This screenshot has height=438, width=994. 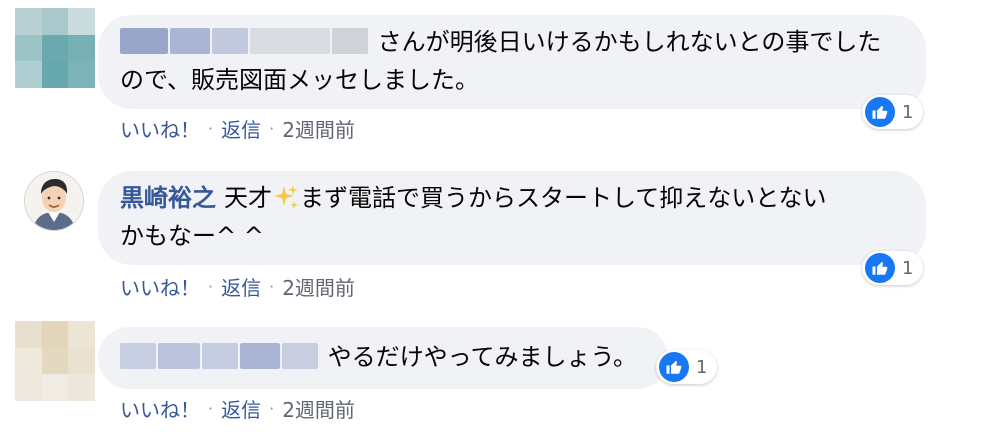 What do you see at coordinates (300, 80) in the screenshot?
I see `comment-text-line: ので、販売図面メッセしました。` at bounding box center [300, 80].